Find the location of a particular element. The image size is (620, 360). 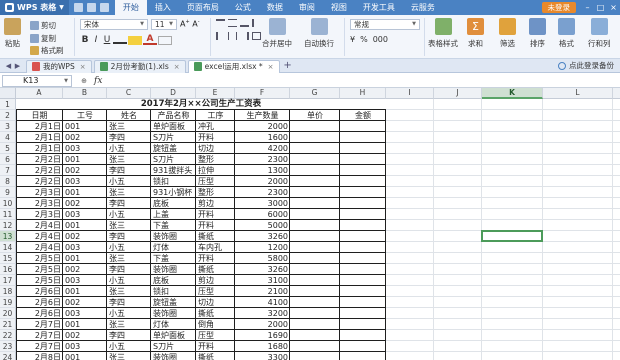

formula-input is located at coordinates (361, 81).